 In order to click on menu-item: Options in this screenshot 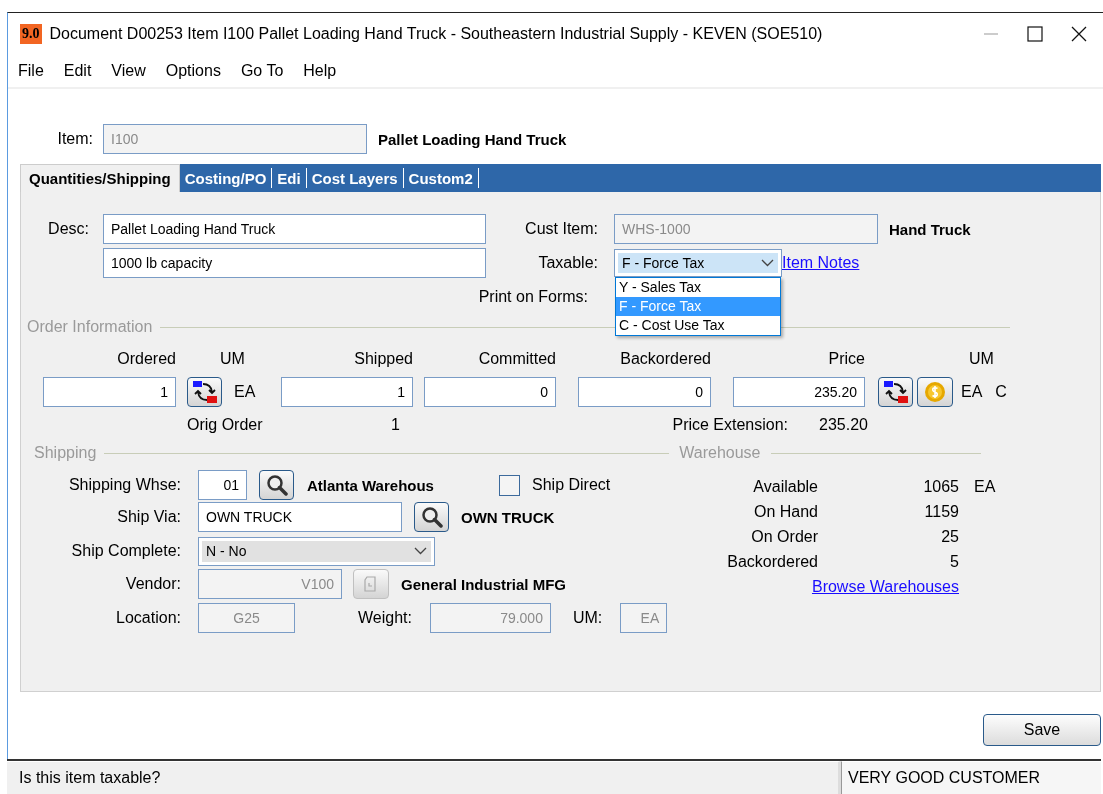, I will do `click(193, 71)`.